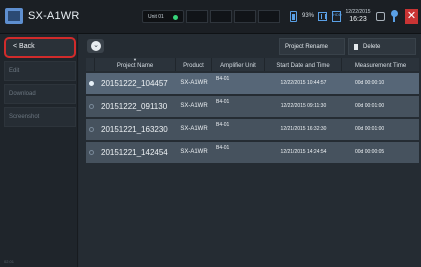 Image resolution: width=421 pixels, height=267 pixels. What do you see at coordinates (411, 16) in the screenshot?
I see `close-button: ✕` at bounding box center [411, 16].